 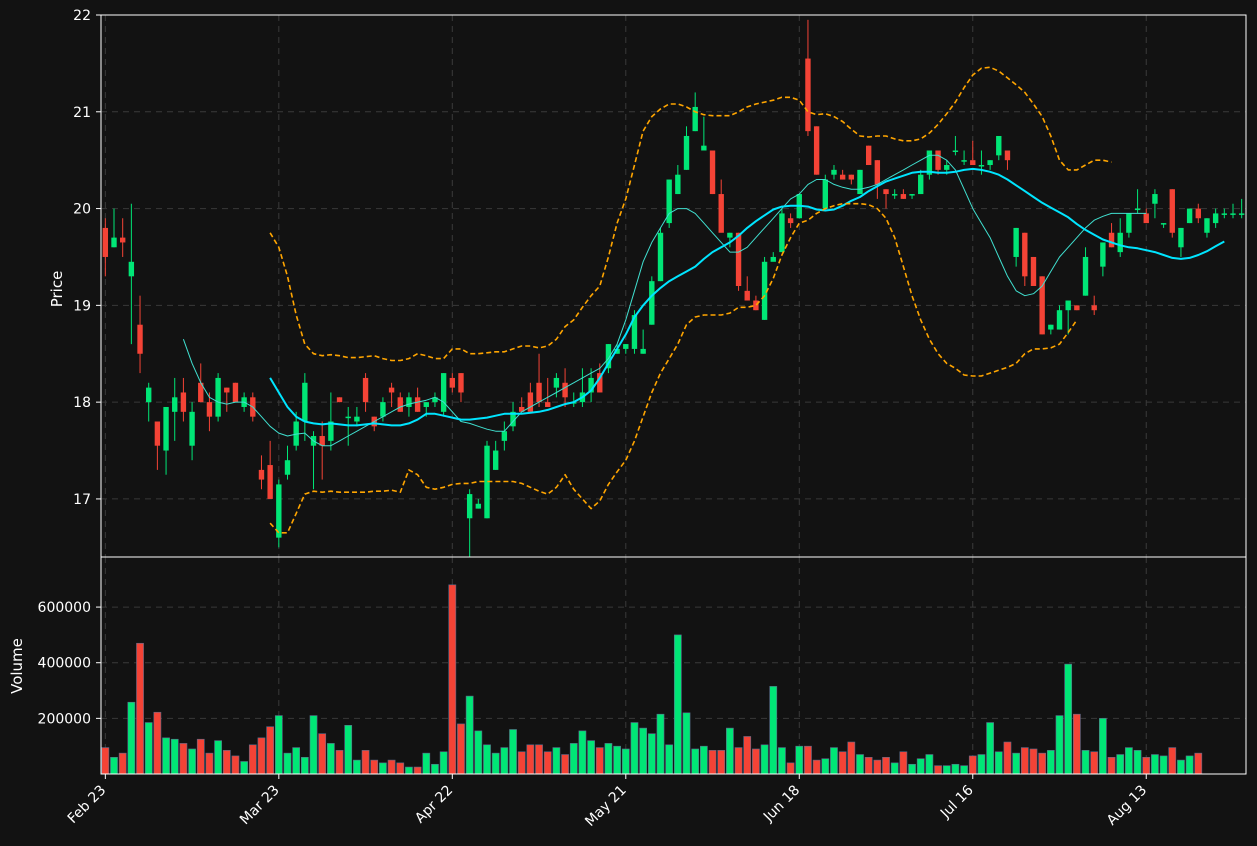 I want to click on volume-tick-label: 400000, so click(x=64, y=664).